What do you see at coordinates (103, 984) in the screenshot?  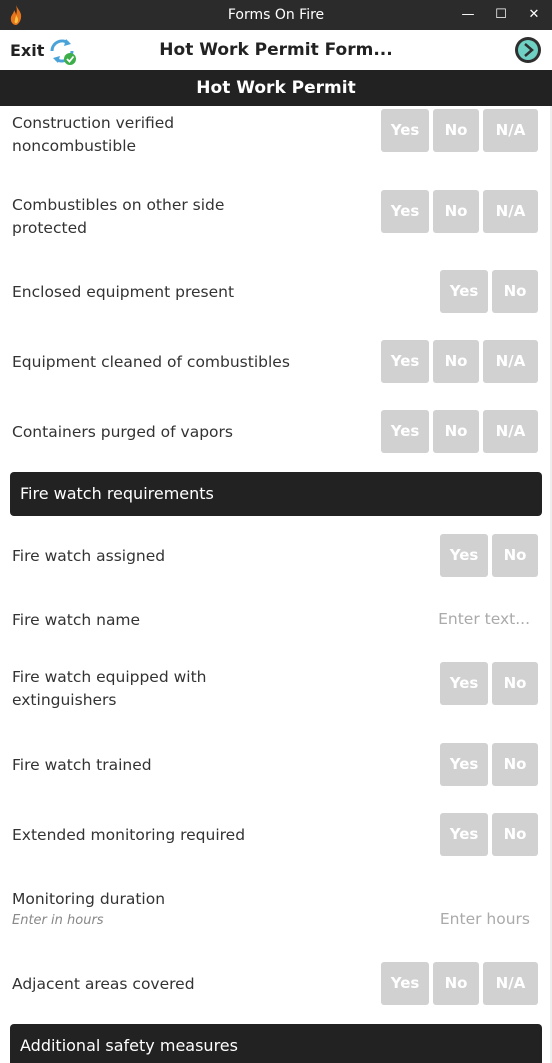 I see `question-label: Adjacent areas covered` at bounding box center [103, 984].